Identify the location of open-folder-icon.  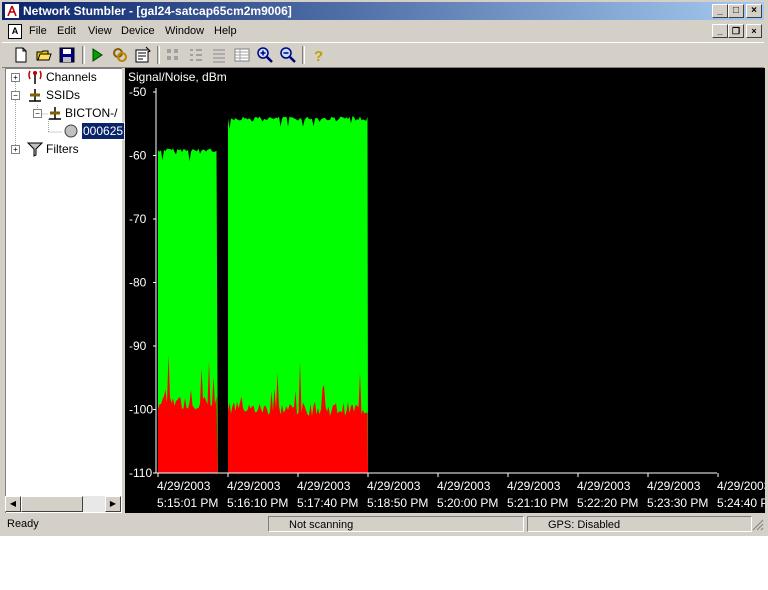
(44, 55).